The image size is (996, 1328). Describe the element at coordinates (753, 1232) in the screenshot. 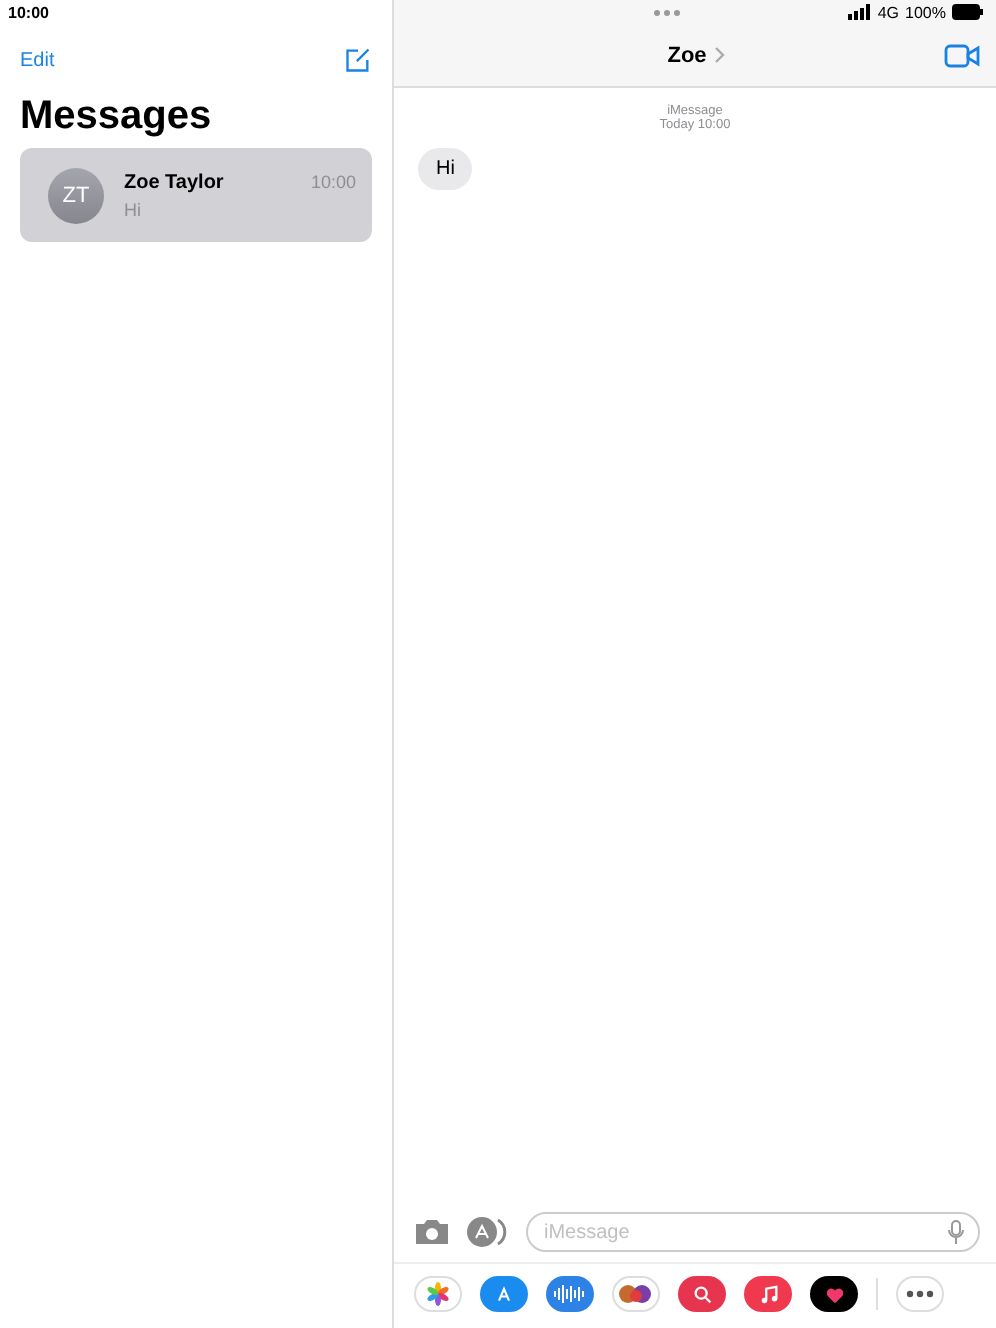

I see `message-field: iMessage` at that location.